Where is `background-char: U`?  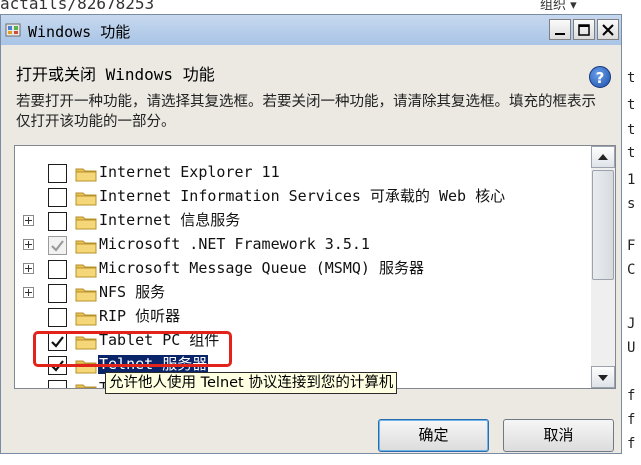
background-char: U is located at coordinates (631, 348).